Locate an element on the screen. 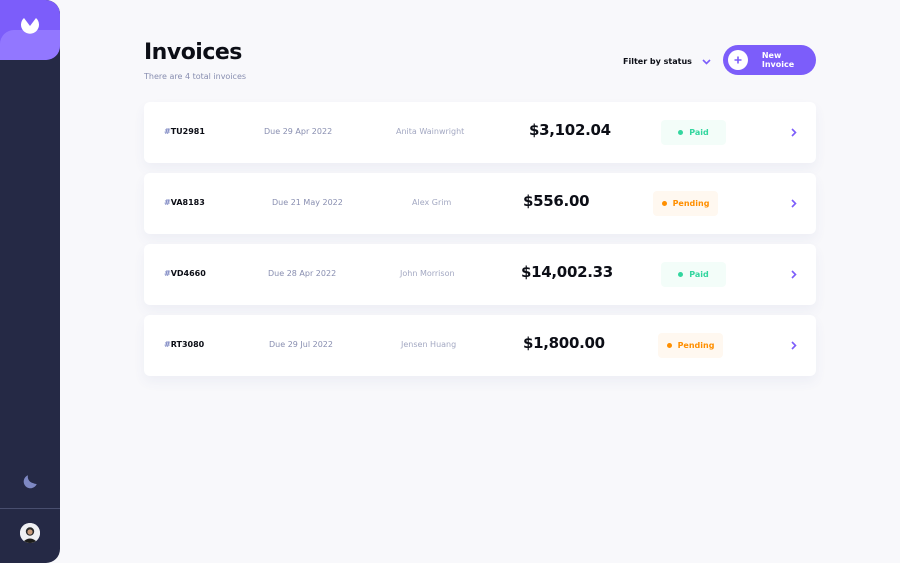  logo is located at coordinates (30, 30).